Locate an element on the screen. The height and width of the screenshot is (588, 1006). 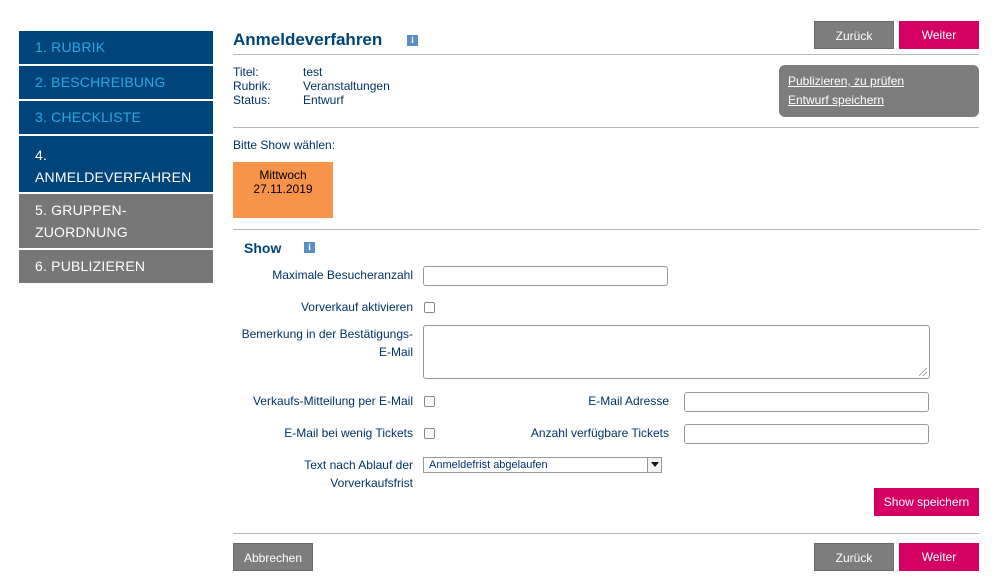
sidebar-item-label: 4. is located at coordinates (41, 155).